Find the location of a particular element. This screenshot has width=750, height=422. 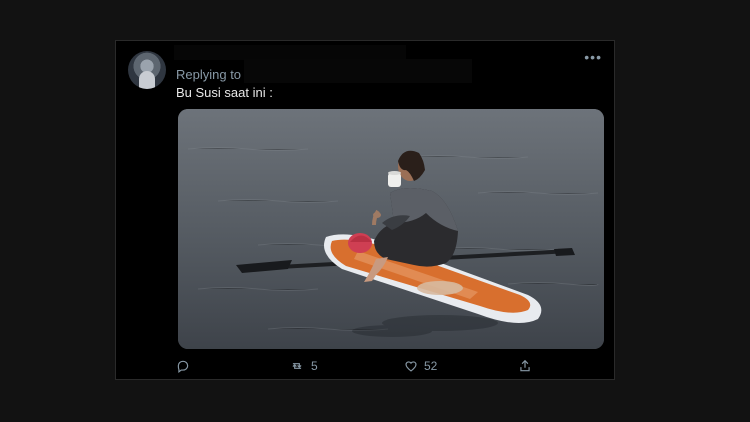

replying-to-label: Replying to is located at coordinates (209, 74).